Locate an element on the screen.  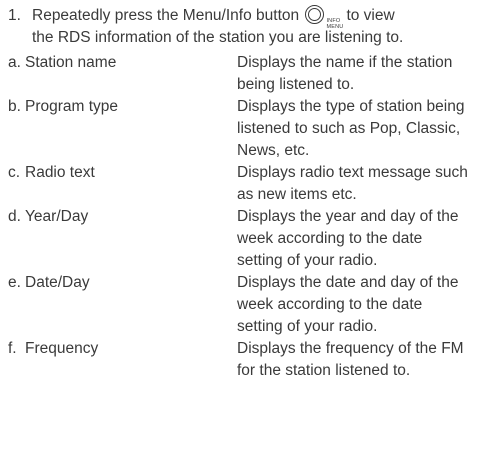
item-letter: e. is located at coordinates (14, 282).